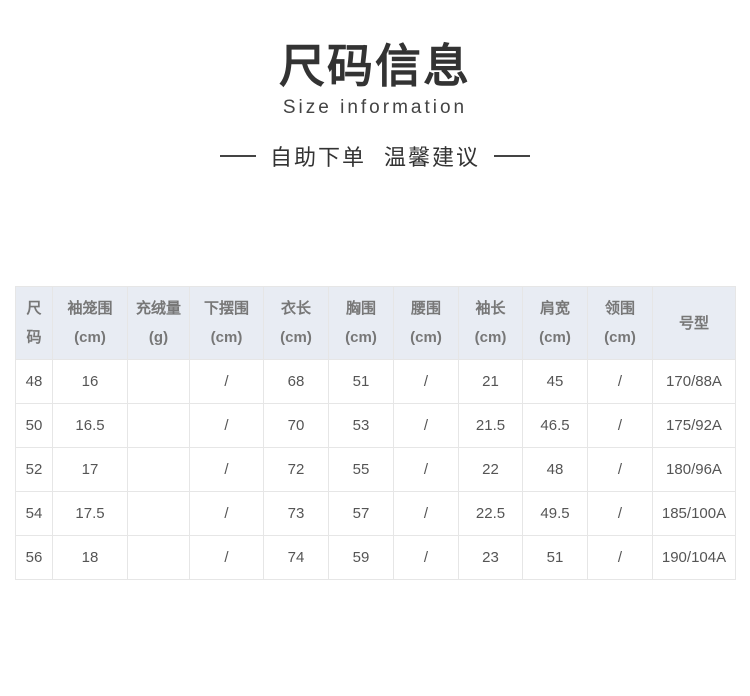 The width and height of the screenshot is (750, 696). I want to click on left-dash-divider, so click(238, 156).